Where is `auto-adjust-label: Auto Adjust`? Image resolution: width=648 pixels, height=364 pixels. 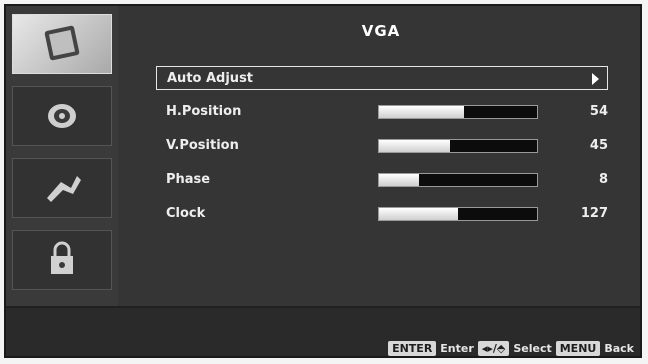
auto-adjust-label: Auto Adjust is located at coordinates (210, 78).